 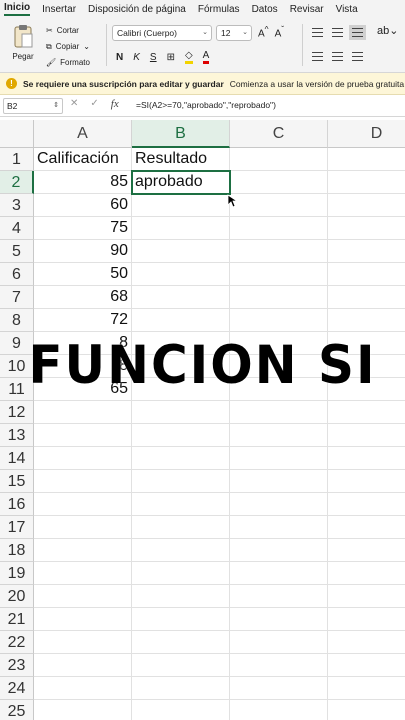 What do you see at coordinates (181, 412) in the screenshot?
I see `cell-b12` at bounding box center [181, 412].